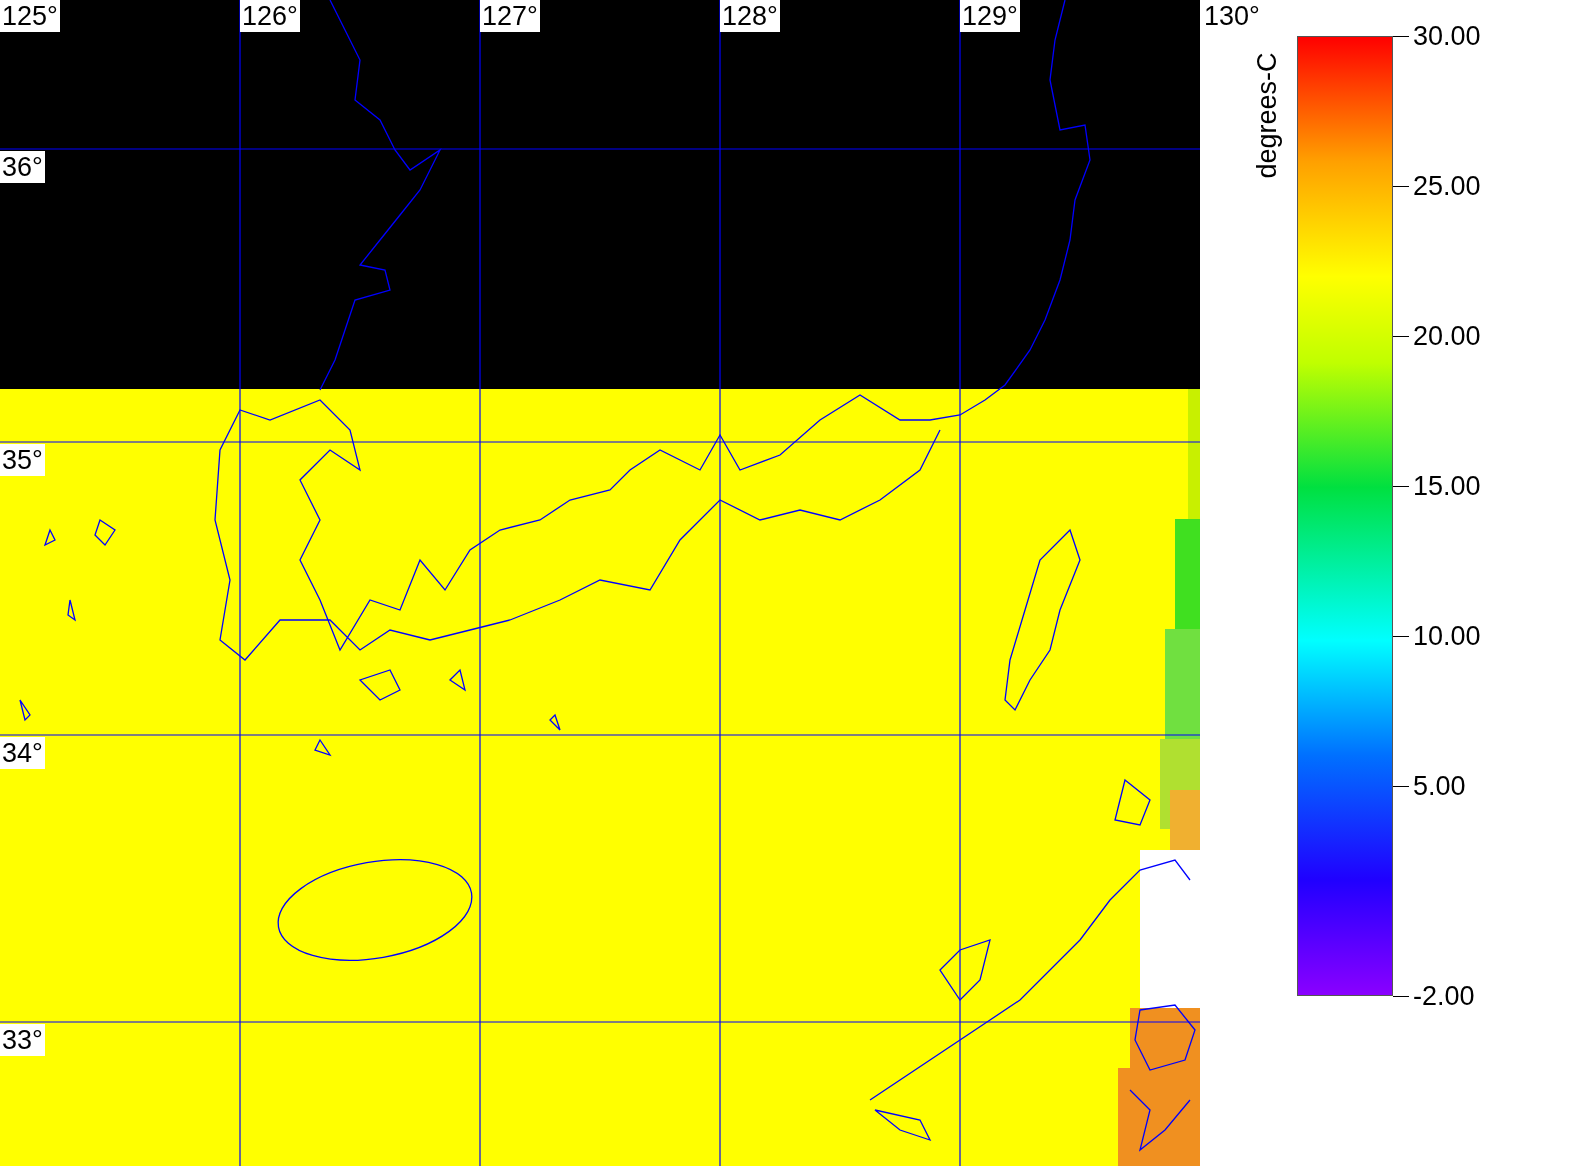 The height and width of the screenshot is (1166, 1591). What do you see at coordinates (1267, 115) in the screenshot?
I see `colorbar-label: degrees-C` at bounding box center [1267, 115].